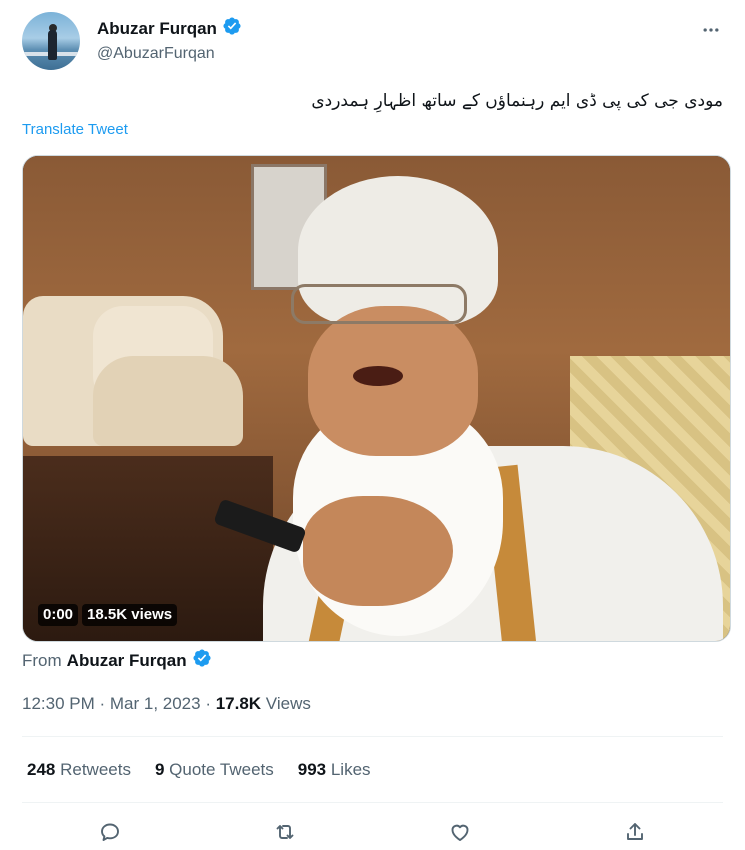 The width and height of the screenshot is (745, 850). Describe the element at coordinates (130, 615) in the screenshot. I see `video-views: 18.5K views` at that location.